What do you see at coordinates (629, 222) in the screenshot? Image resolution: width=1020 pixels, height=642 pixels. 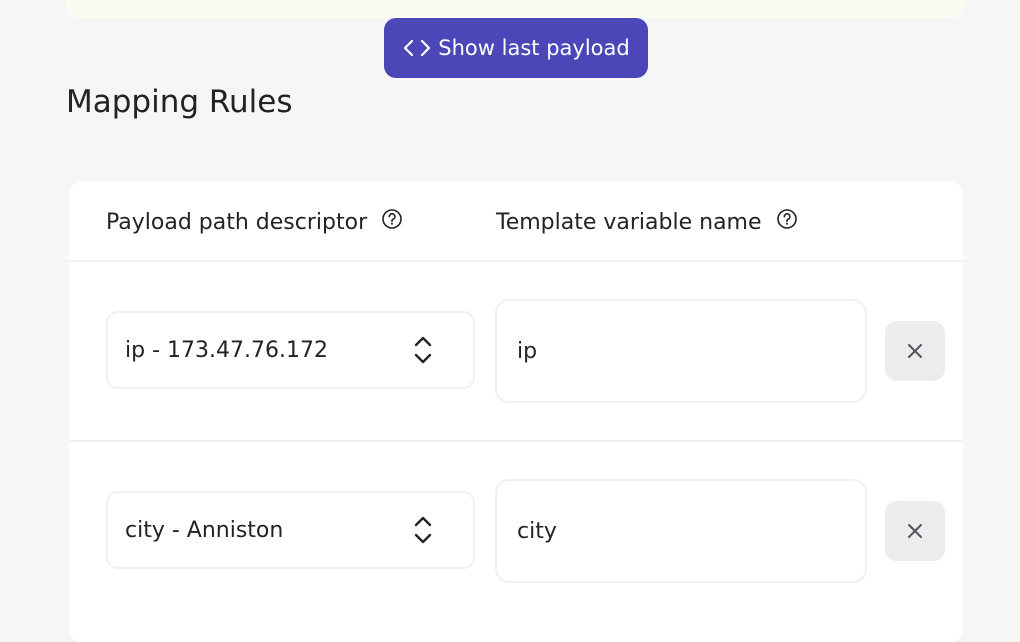 I see `column-header-variable-label: Template variable name` at bounding box center [629, 222].